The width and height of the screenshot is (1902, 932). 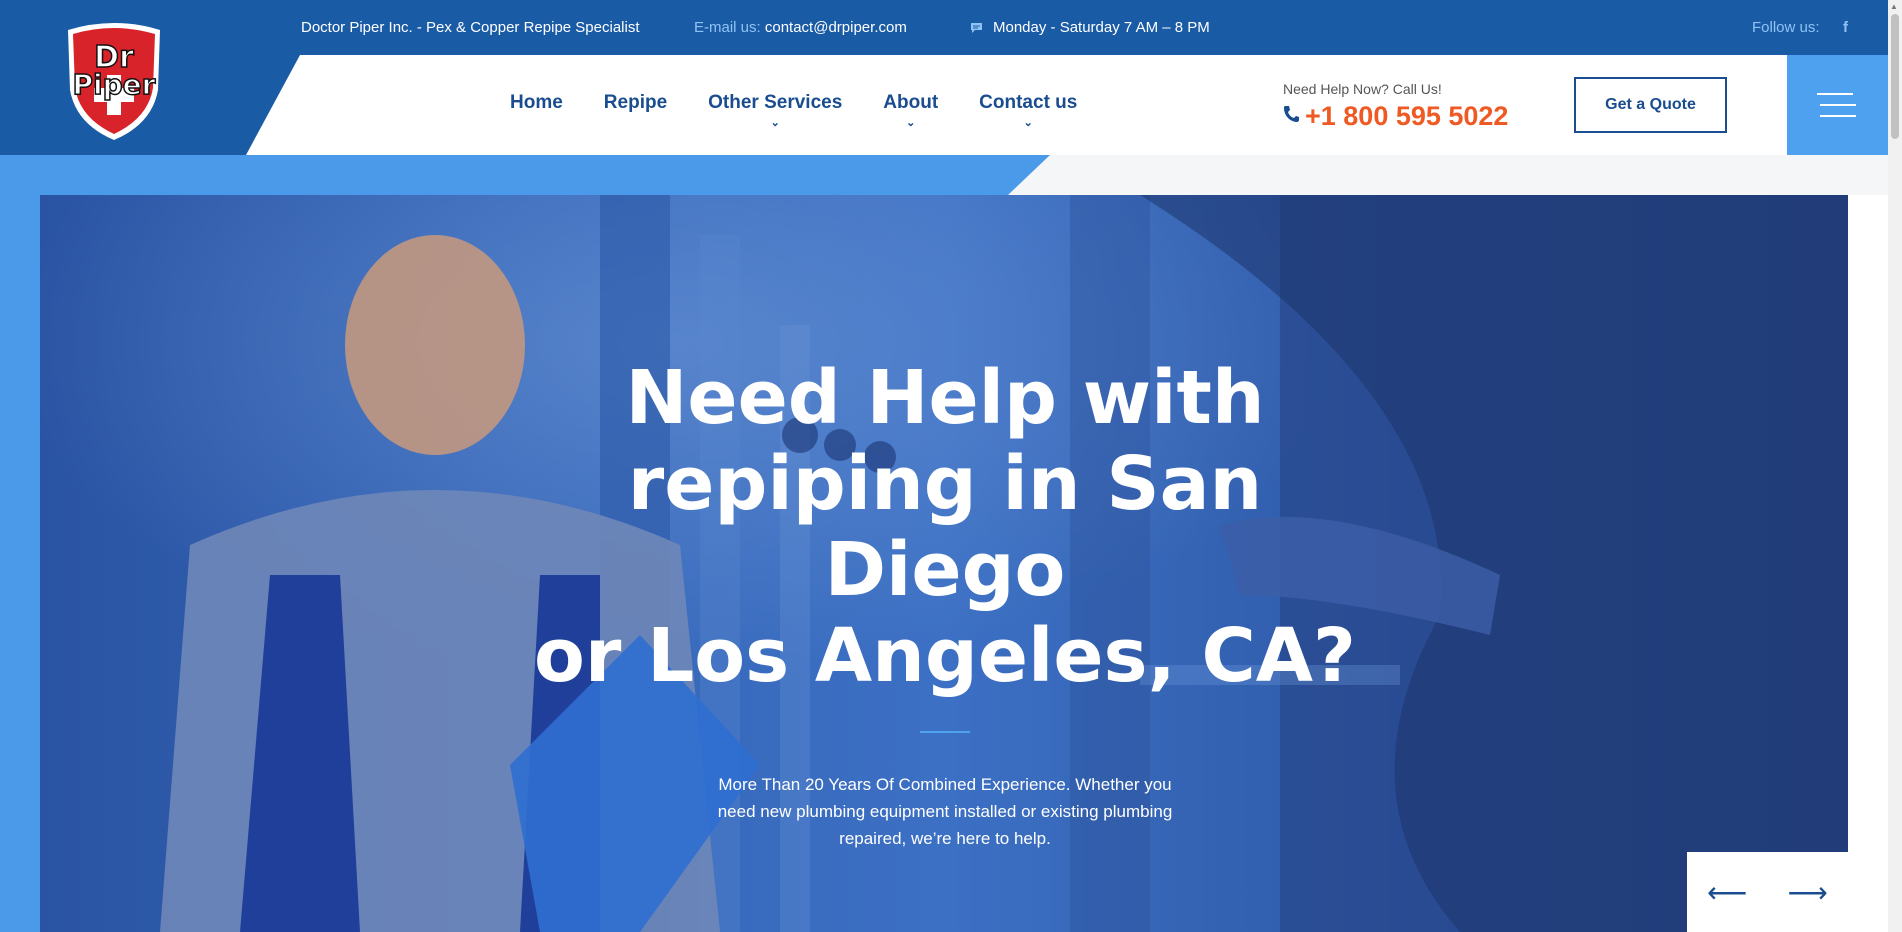 What do you see at coordinates (727, 27) in the screenshot?
I see `email-label: E-mail us:` at bounding box center [727, 27].